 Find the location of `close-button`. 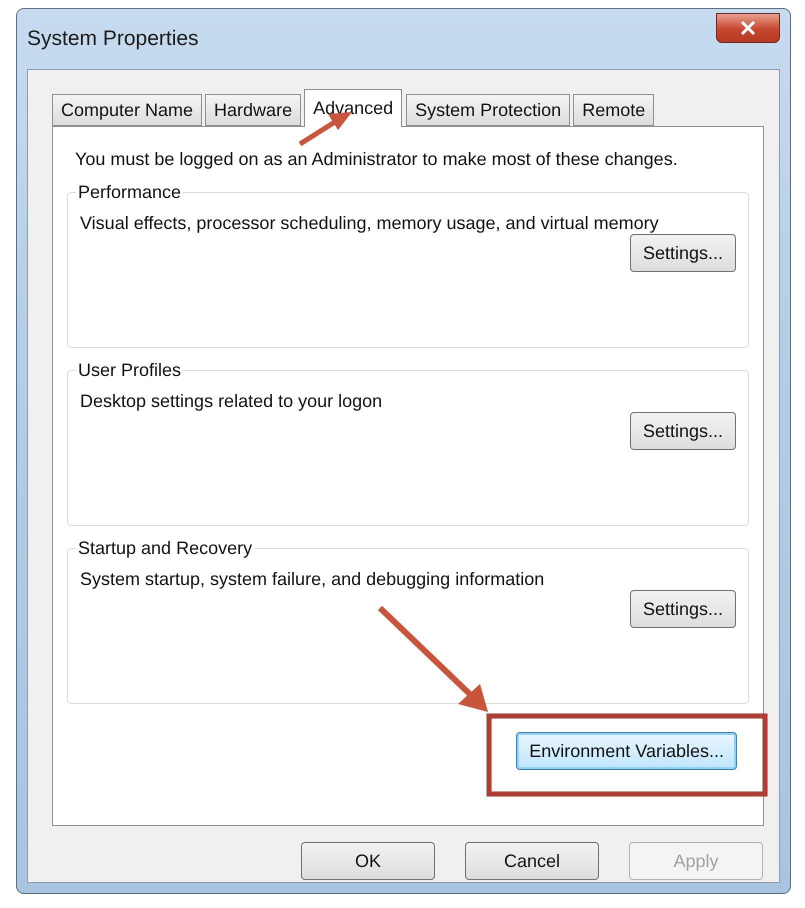

close-button is located at coordinates (748, 28).